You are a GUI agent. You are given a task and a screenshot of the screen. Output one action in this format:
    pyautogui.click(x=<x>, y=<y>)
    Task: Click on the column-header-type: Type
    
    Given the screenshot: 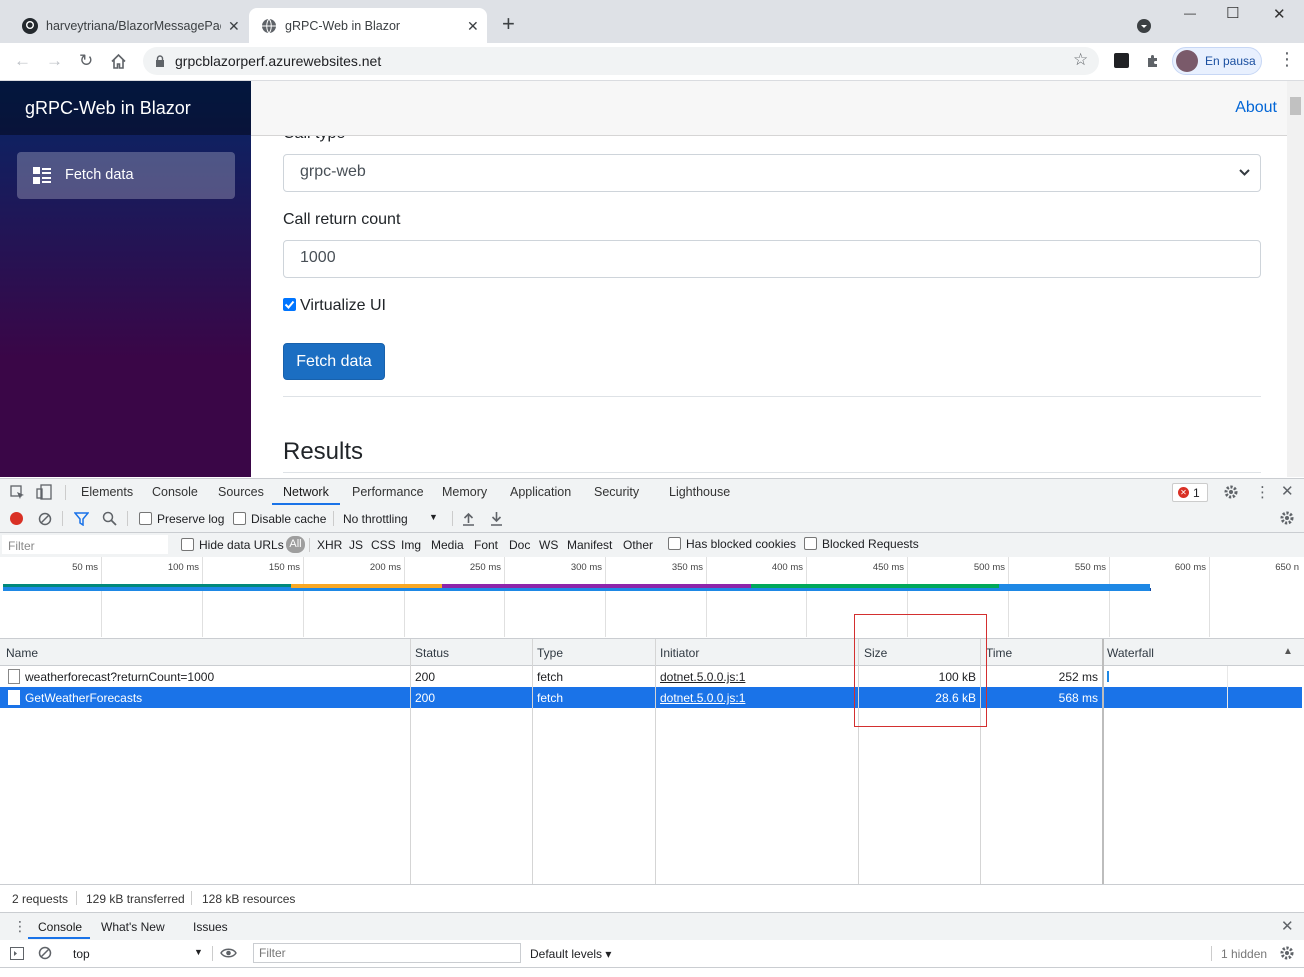 What is the action you would take?
    pyautogui.click(x=550, y=653)
    